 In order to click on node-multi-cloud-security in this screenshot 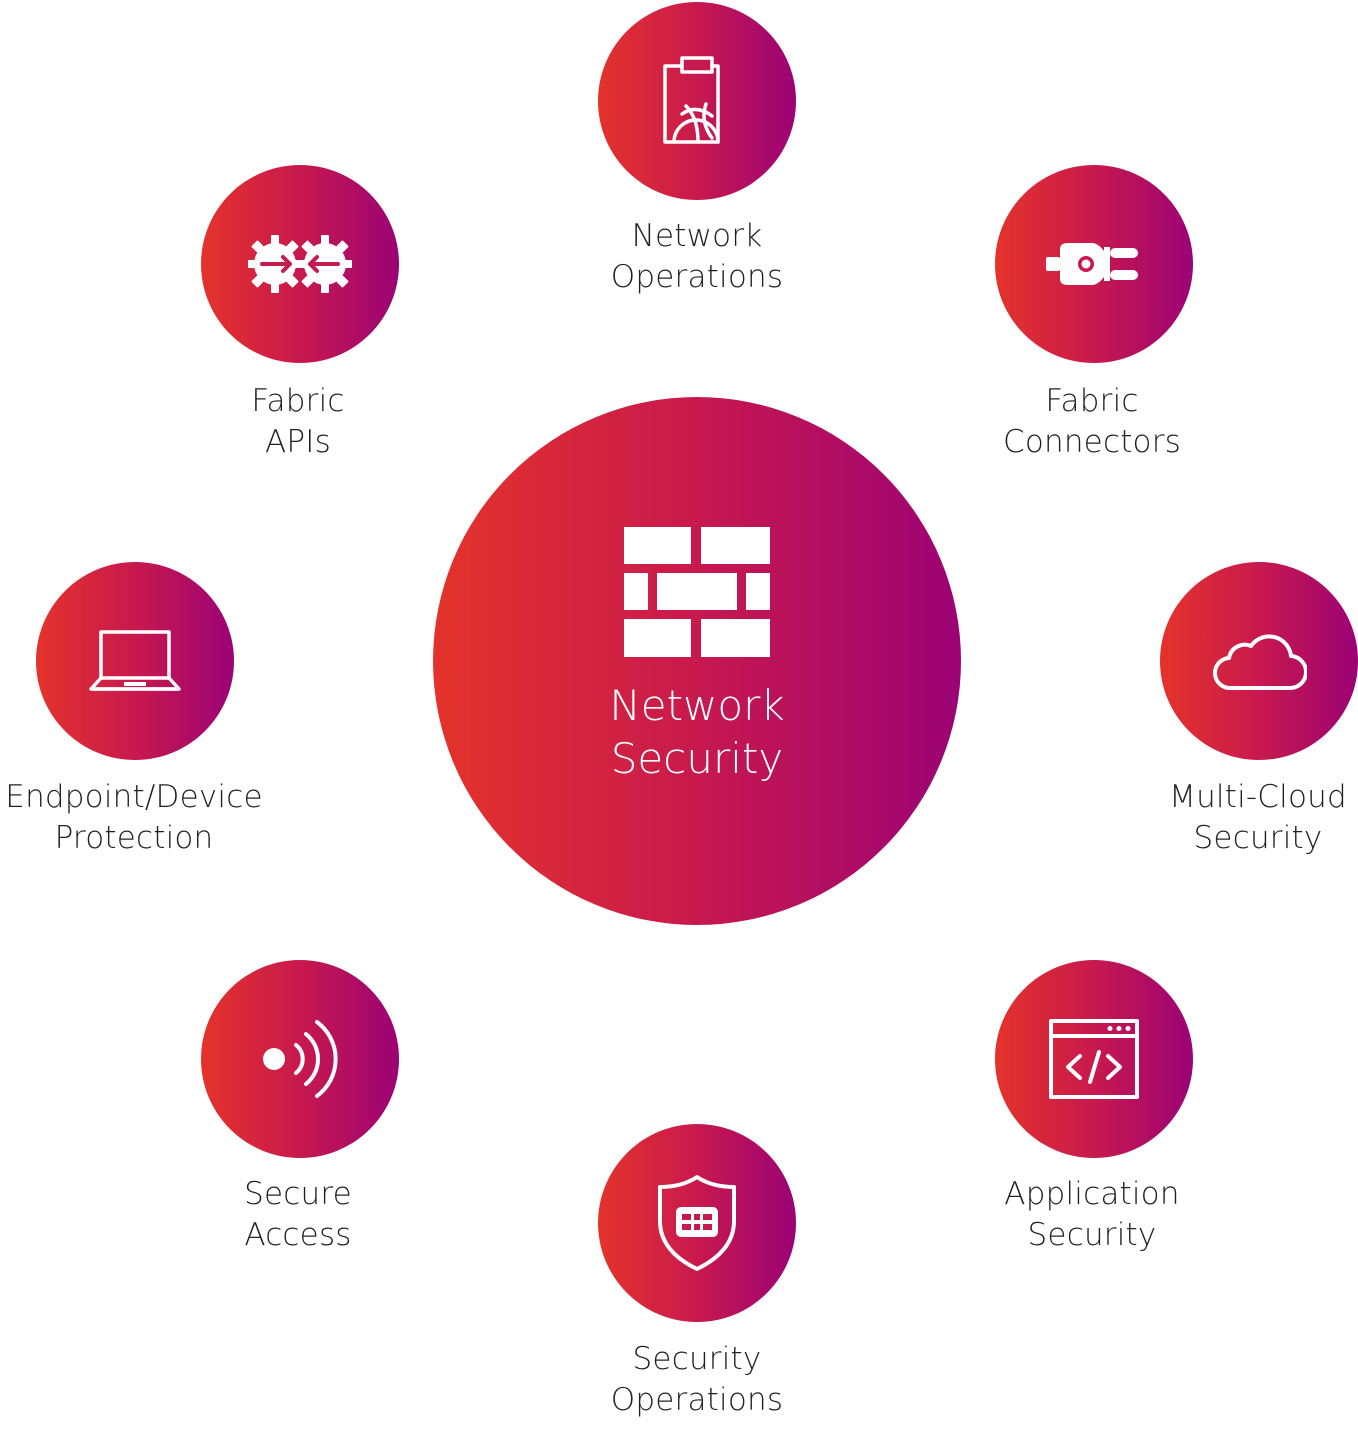, I will do `click(1259, 661)`.